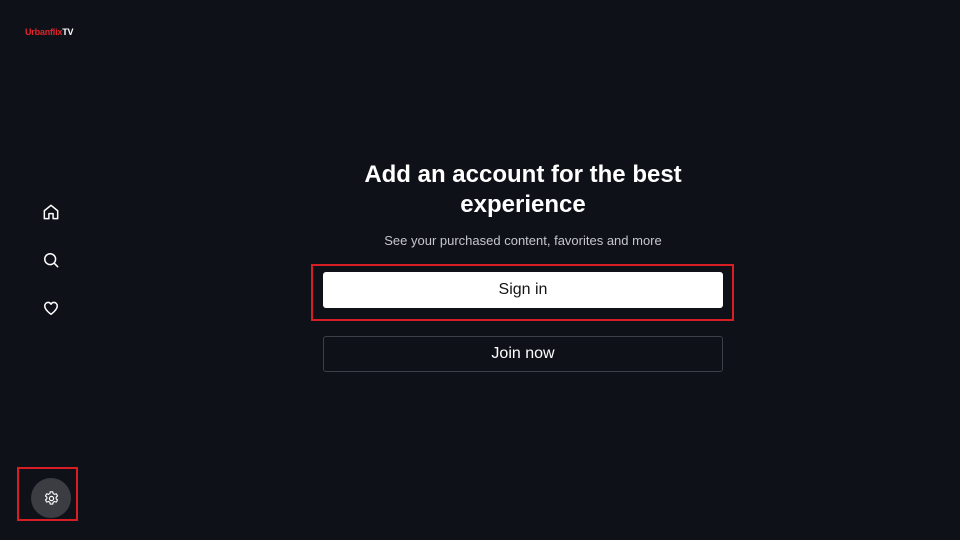 This screenshot has width=960, height=540. I want to click on nav-search, so click(51, 260).